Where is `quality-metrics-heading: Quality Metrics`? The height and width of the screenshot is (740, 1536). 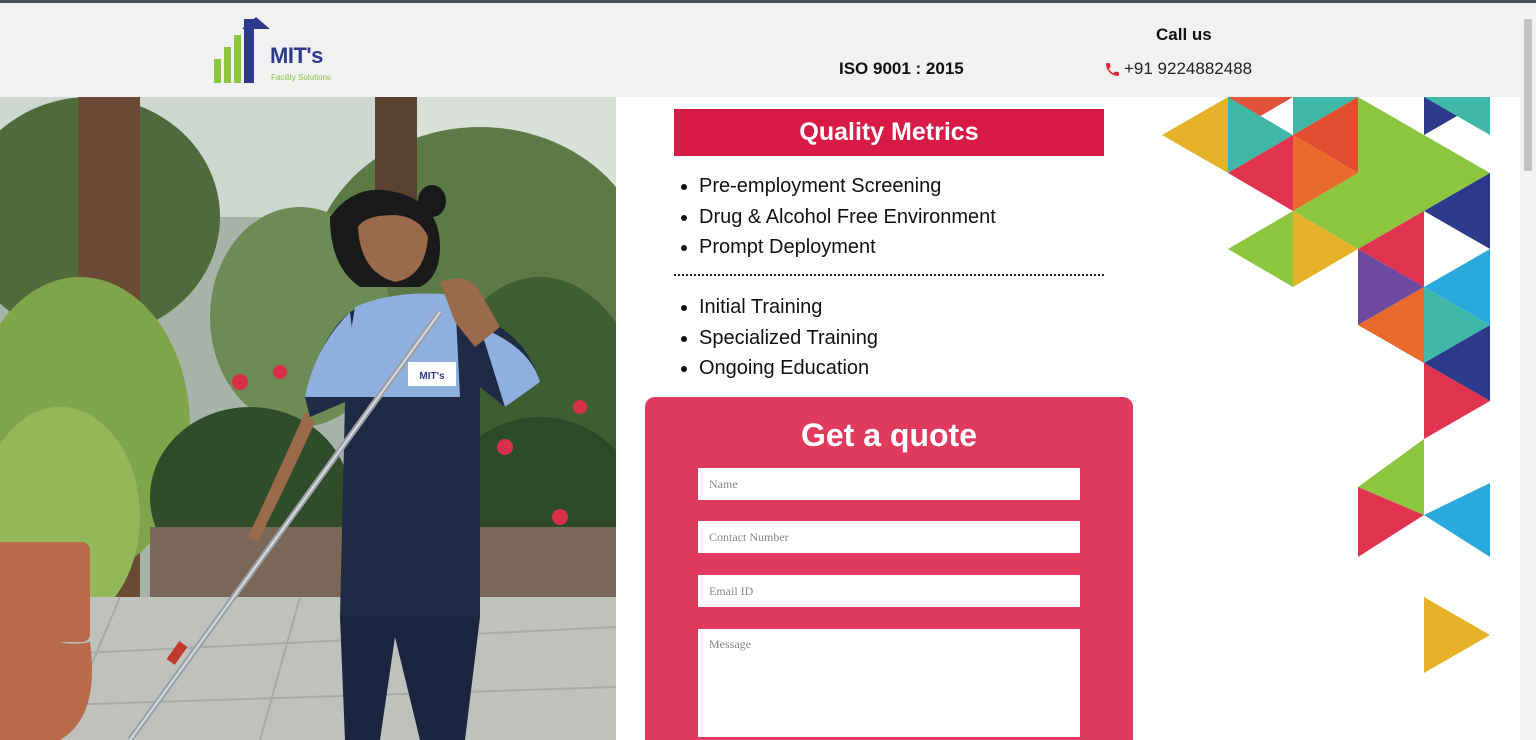 quality-metrics-heading: Quality Metrics is located at coordinates (889, 132).